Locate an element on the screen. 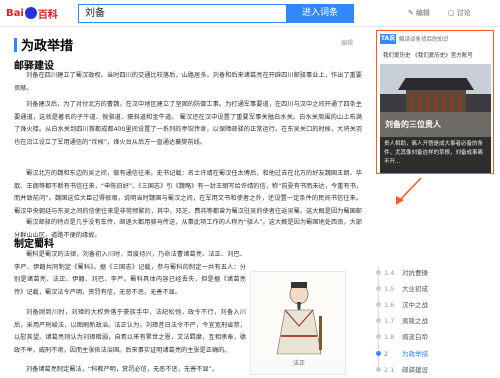 Image resolution: width=500 pixels, height=378 pixels. discuss-link: ▢ 讨论 is located at coordinates (459, 13).